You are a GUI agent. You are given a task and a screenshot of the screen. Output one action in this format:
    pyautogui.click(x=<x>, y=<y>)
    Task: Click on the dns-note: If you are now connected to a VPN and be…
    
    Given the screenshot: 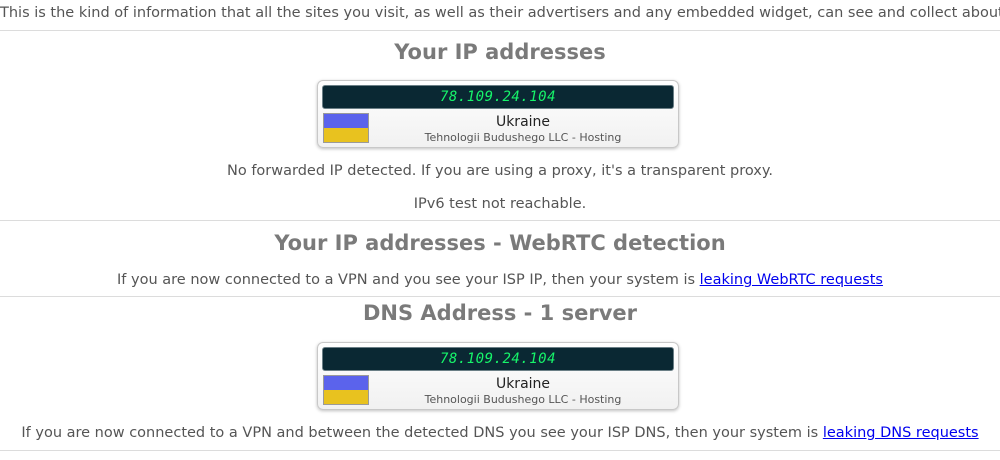 What is the action you would take?
    pyautogui.click(x=500, y=433)
    